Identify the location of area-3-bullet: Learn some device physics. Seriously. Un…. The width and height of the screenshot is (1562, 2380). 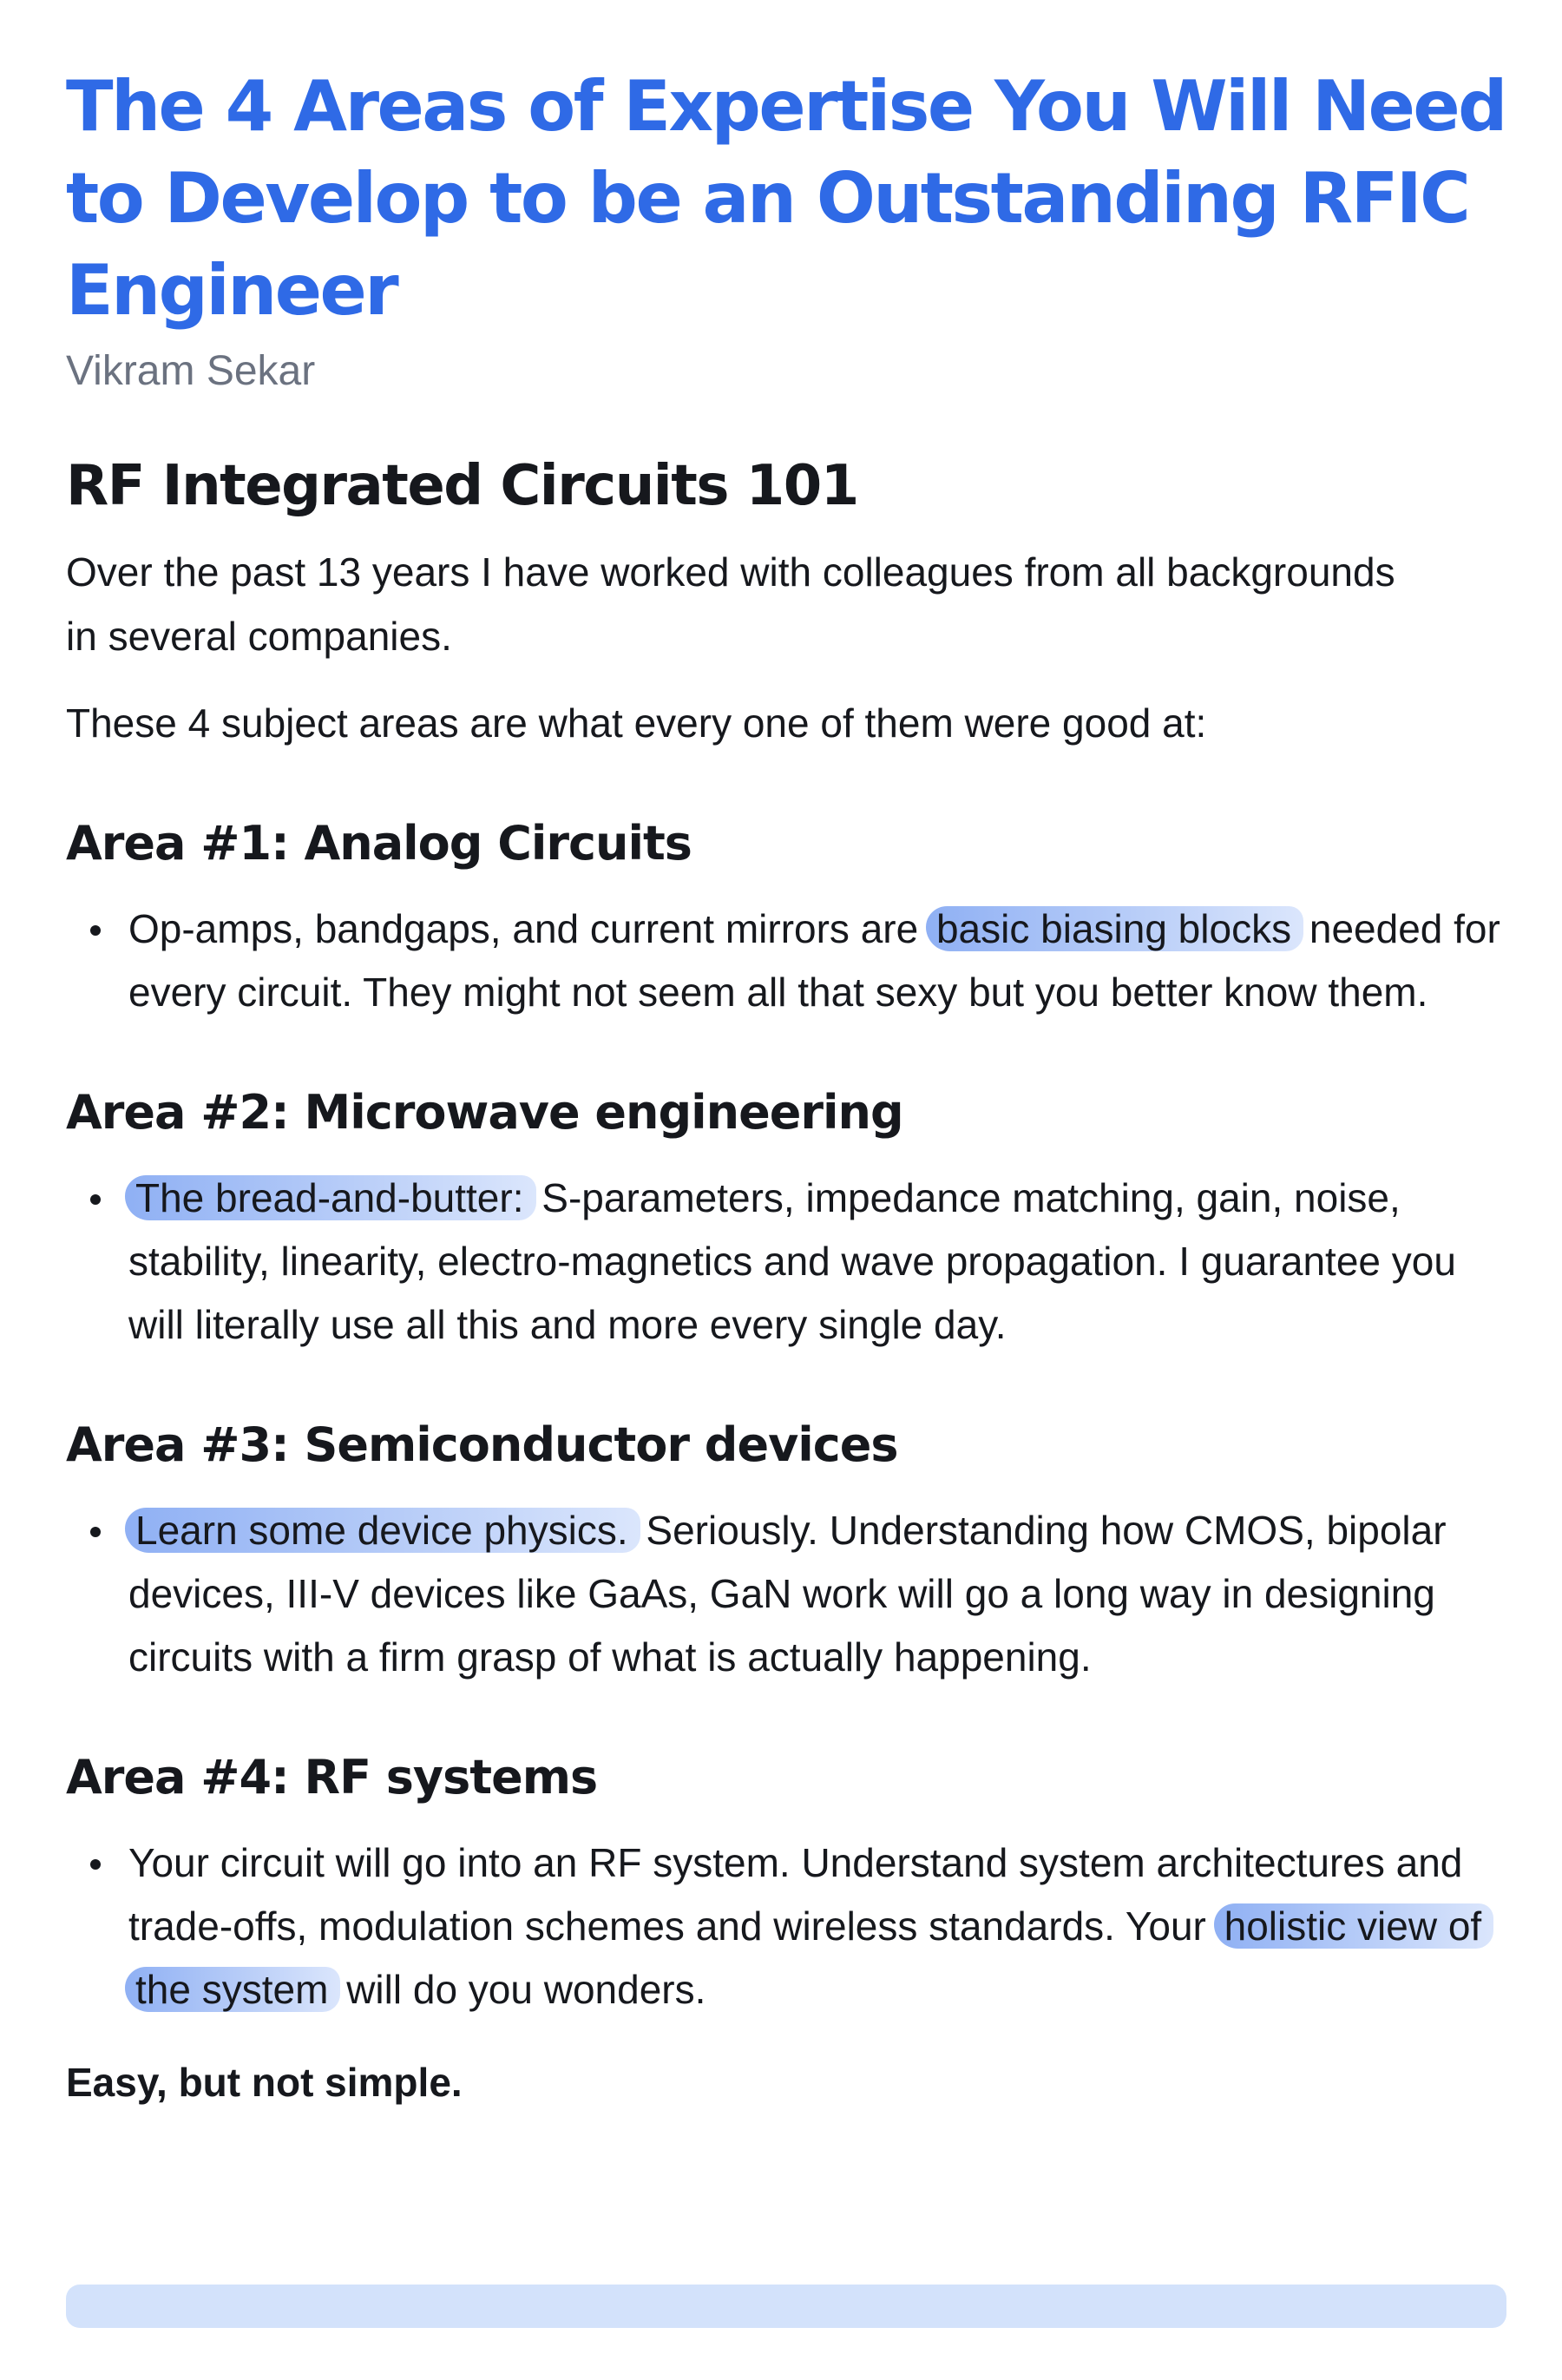
(799, 1594).